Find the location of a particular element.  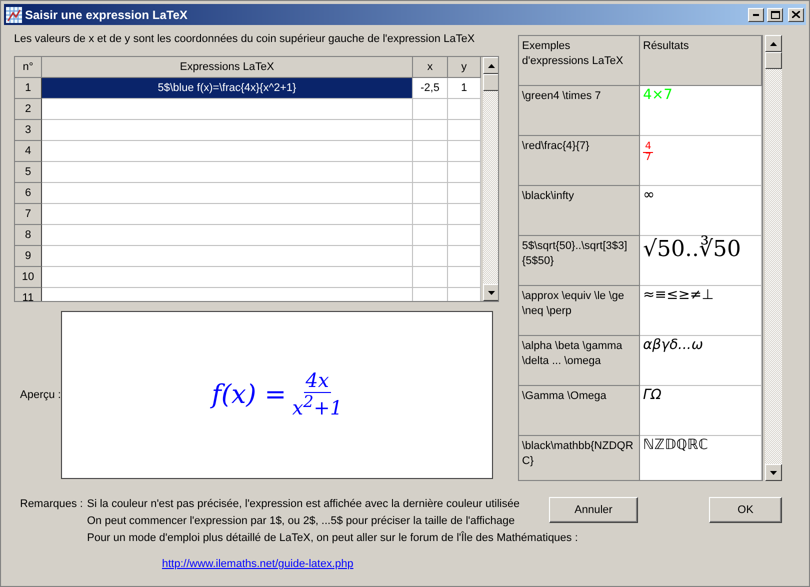

row-number: 8 is located at coordinates (28, 235).